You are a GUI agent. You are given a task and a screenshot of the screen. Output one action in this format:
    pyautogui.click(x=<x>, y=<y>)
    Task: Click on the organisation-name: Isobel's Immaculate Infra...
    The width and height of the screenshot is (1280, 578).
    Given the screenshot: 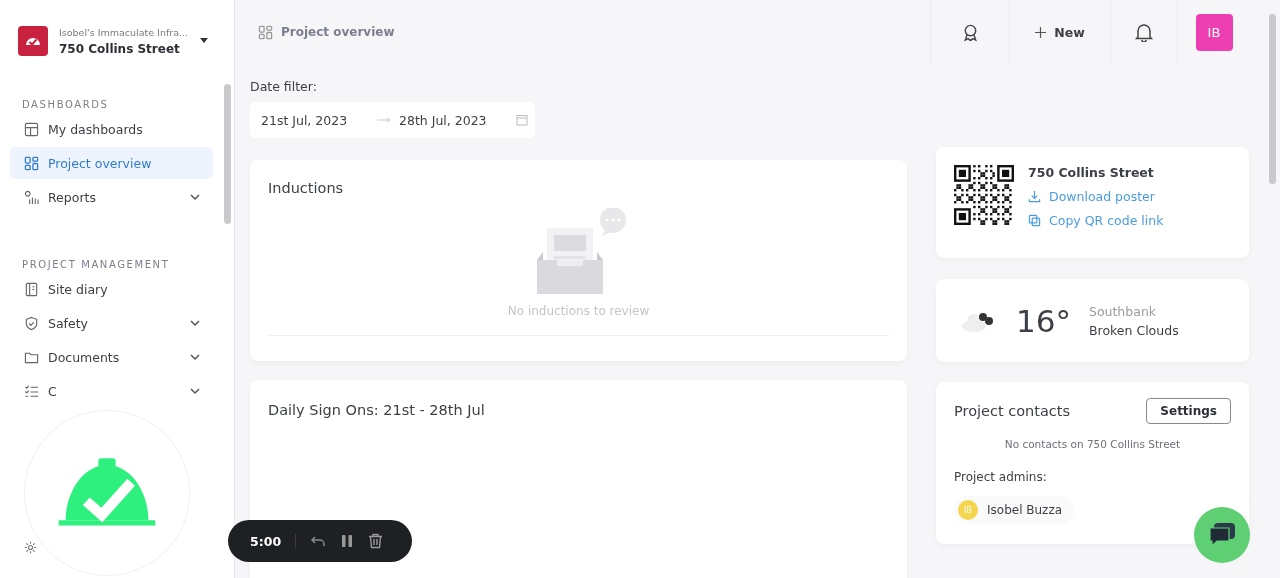 What is the action you would take?
    pyautogui.click(x=124, y=33)
    